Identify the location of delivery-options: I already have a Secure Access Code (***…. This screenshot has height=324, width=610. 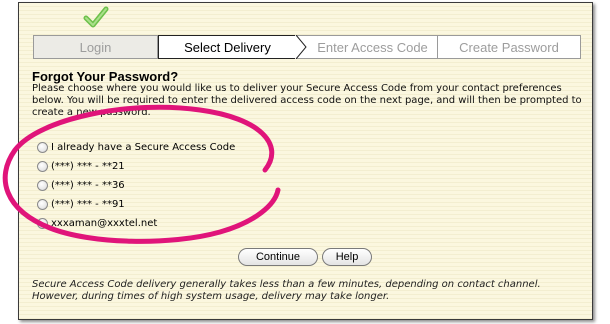
(136, 185).